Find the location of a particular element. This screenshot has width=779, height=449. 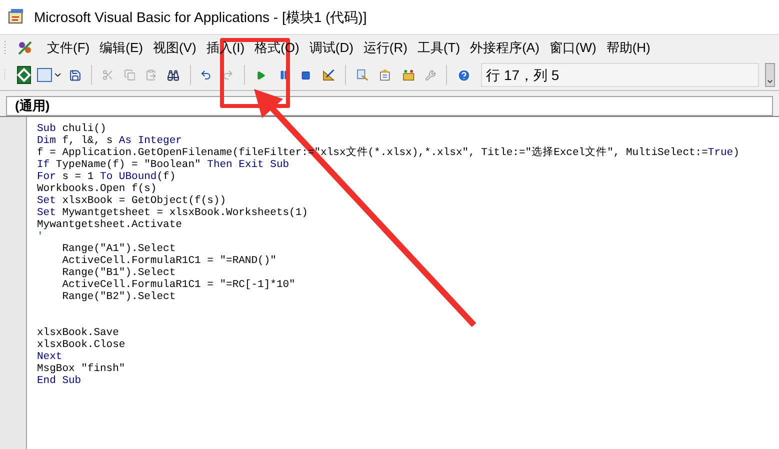

stop-icon is located at coordinates (306, 75).